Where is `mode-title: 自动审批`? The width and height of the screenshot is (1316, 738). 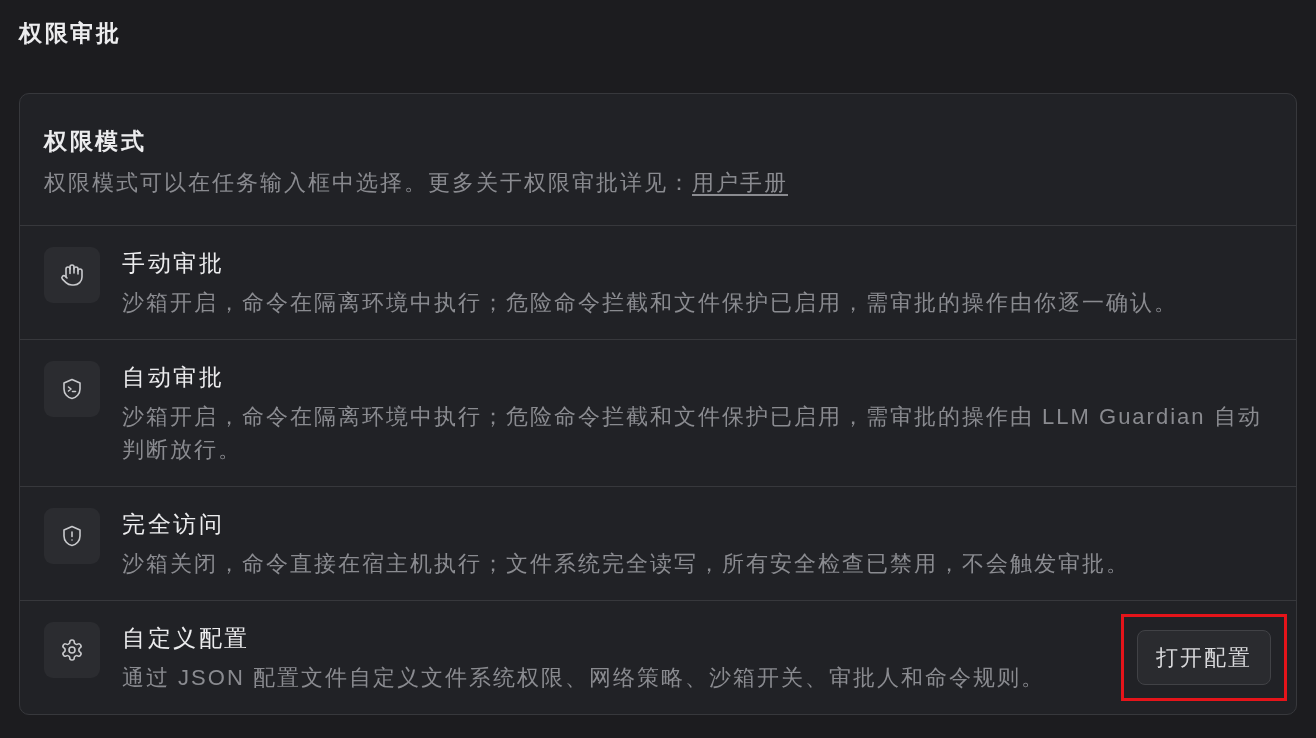 mode-title: 自动审批 is located at coordinates (173, 377).